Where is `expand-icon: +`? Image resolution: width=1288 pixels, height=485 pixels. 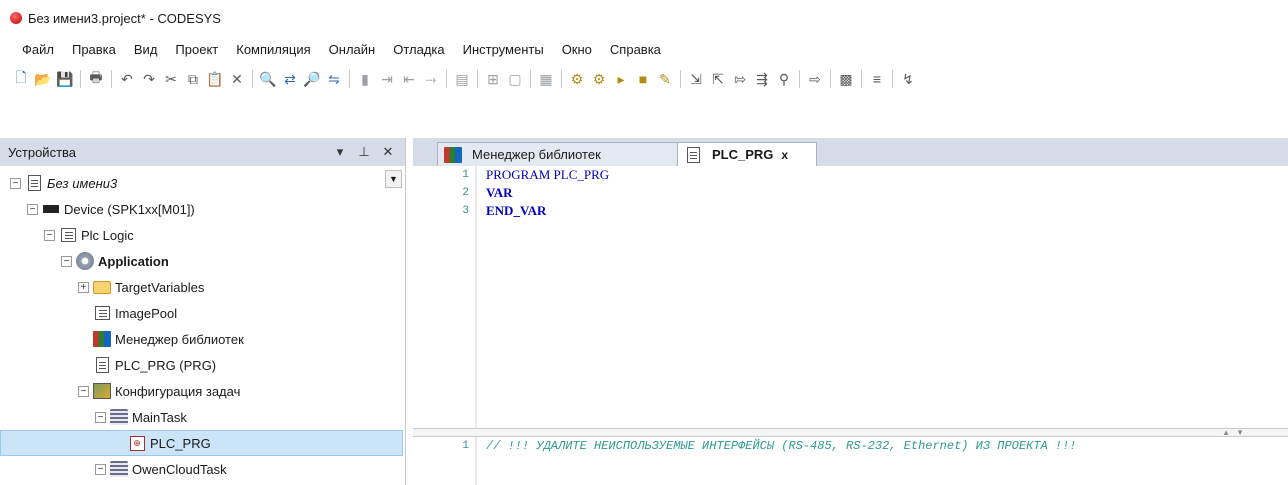 expand-icon: + is located at coordinates (83, 287).